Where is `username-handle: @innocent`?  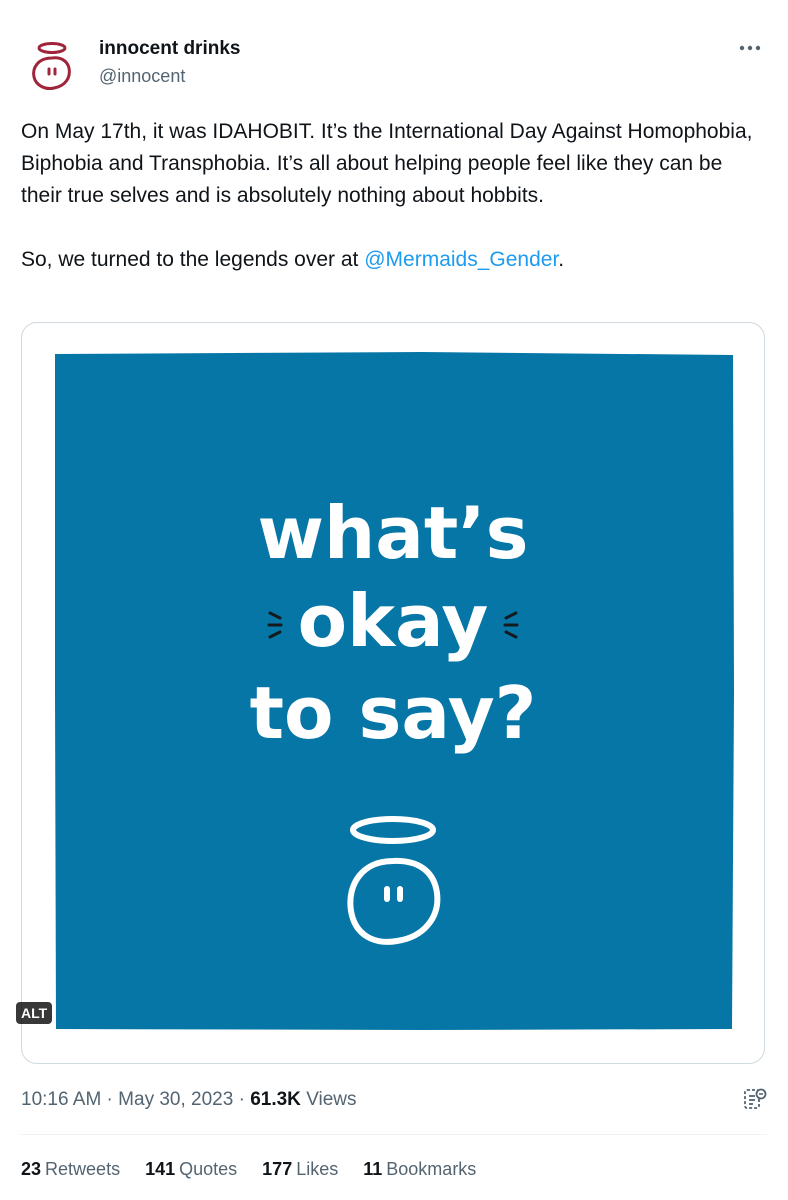
username-handle: @innocent is located at coordinates (169, 76).